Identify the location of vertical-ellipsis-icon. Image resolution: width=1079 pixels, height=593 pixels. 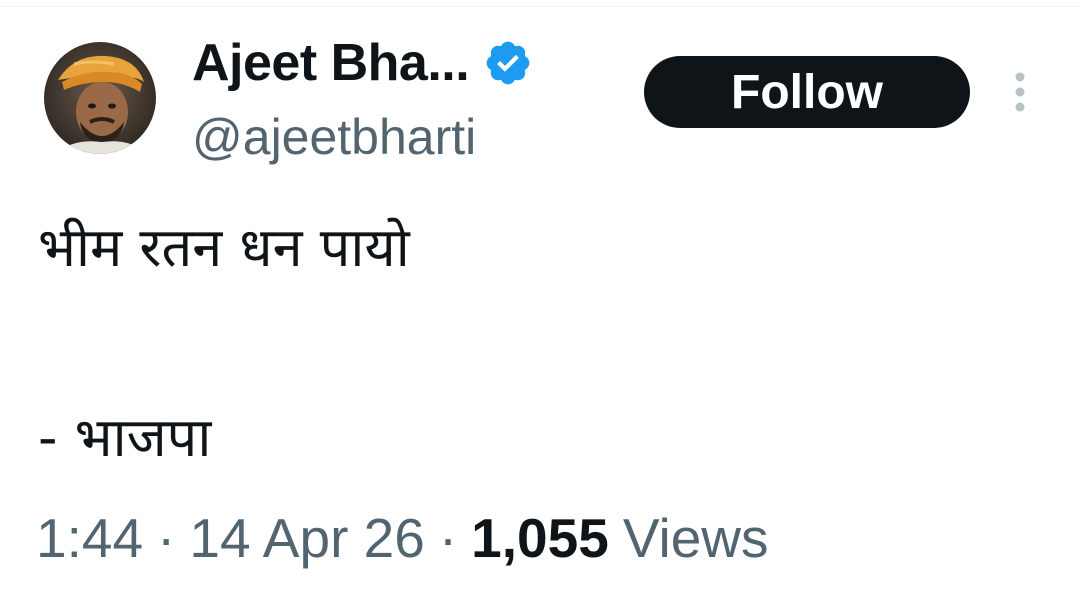
(1020, 92).